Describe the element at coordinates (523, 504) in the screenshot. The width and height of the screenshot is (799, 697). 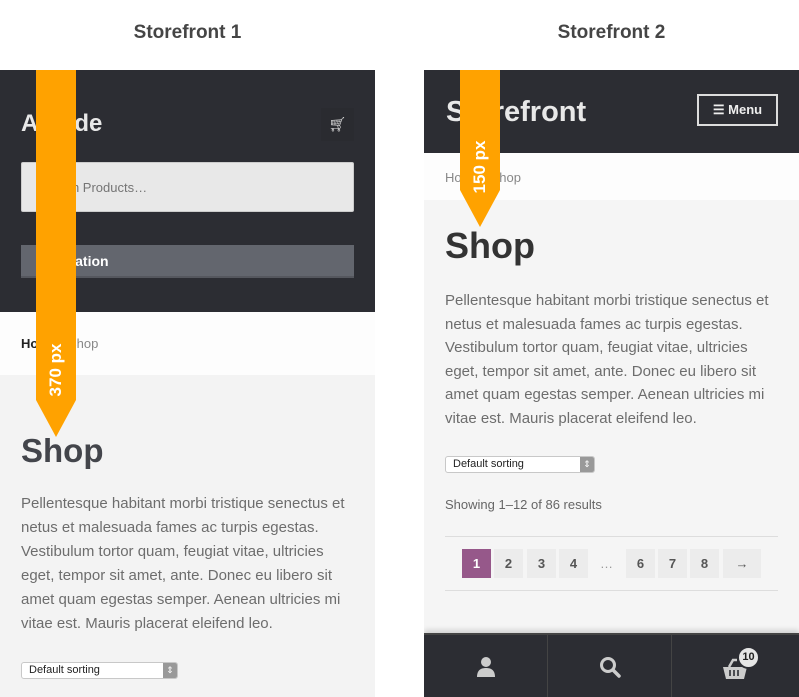
I see `result-count: Showing 1–12 of 86 results` at that location.